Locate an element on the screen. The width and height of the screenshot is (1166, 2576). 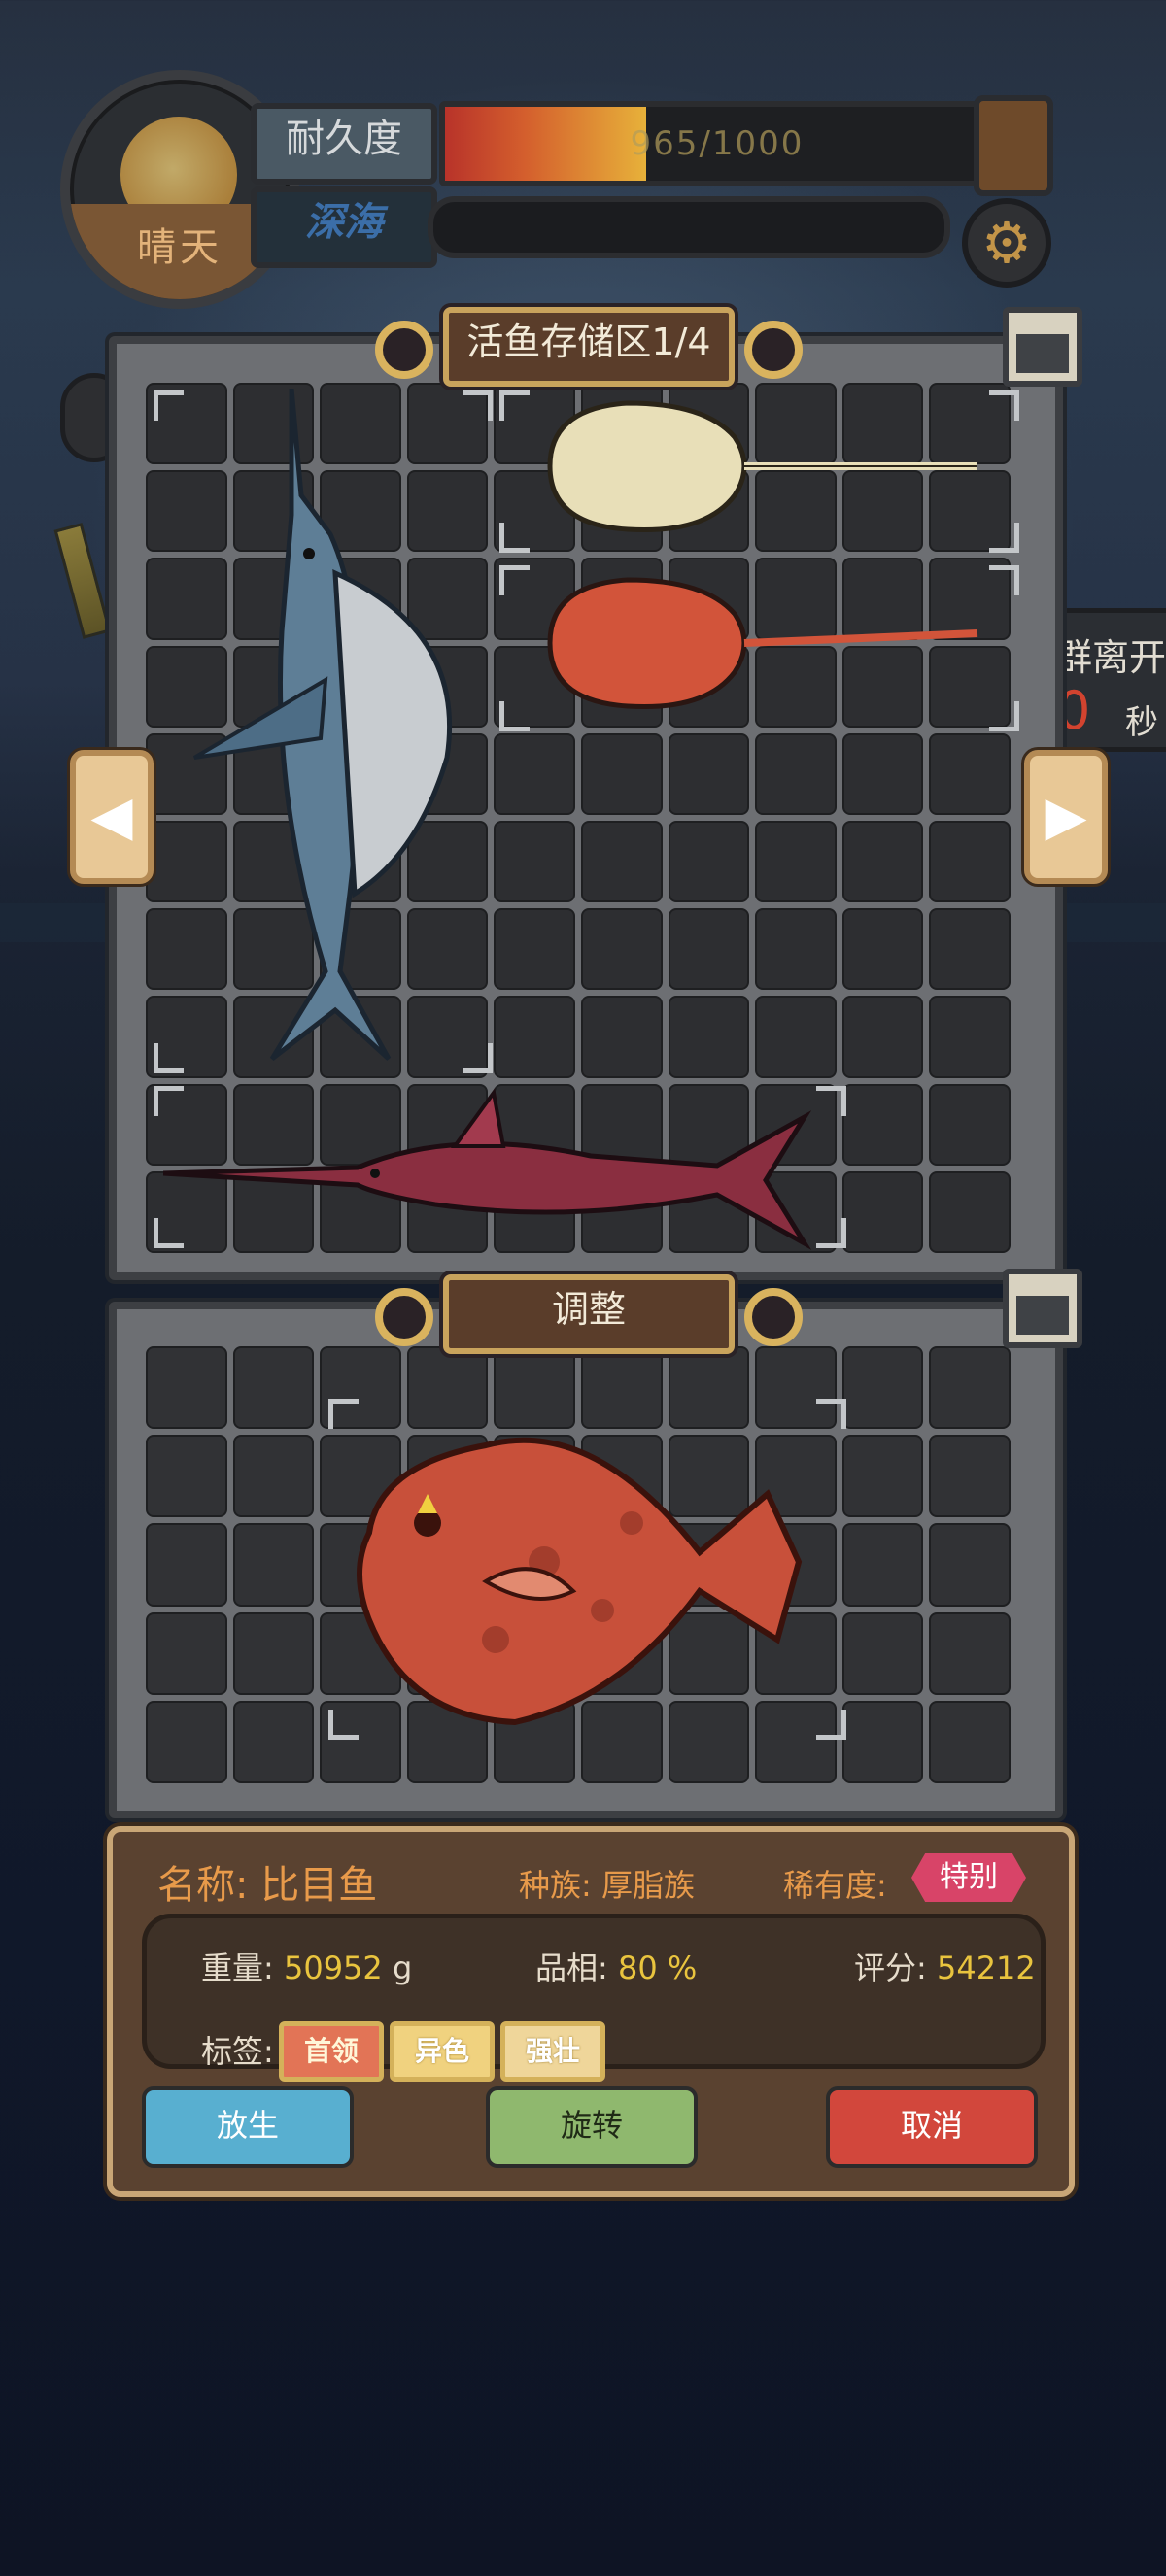
next-page-button: ▶ is located at coordinates (1066, 817).